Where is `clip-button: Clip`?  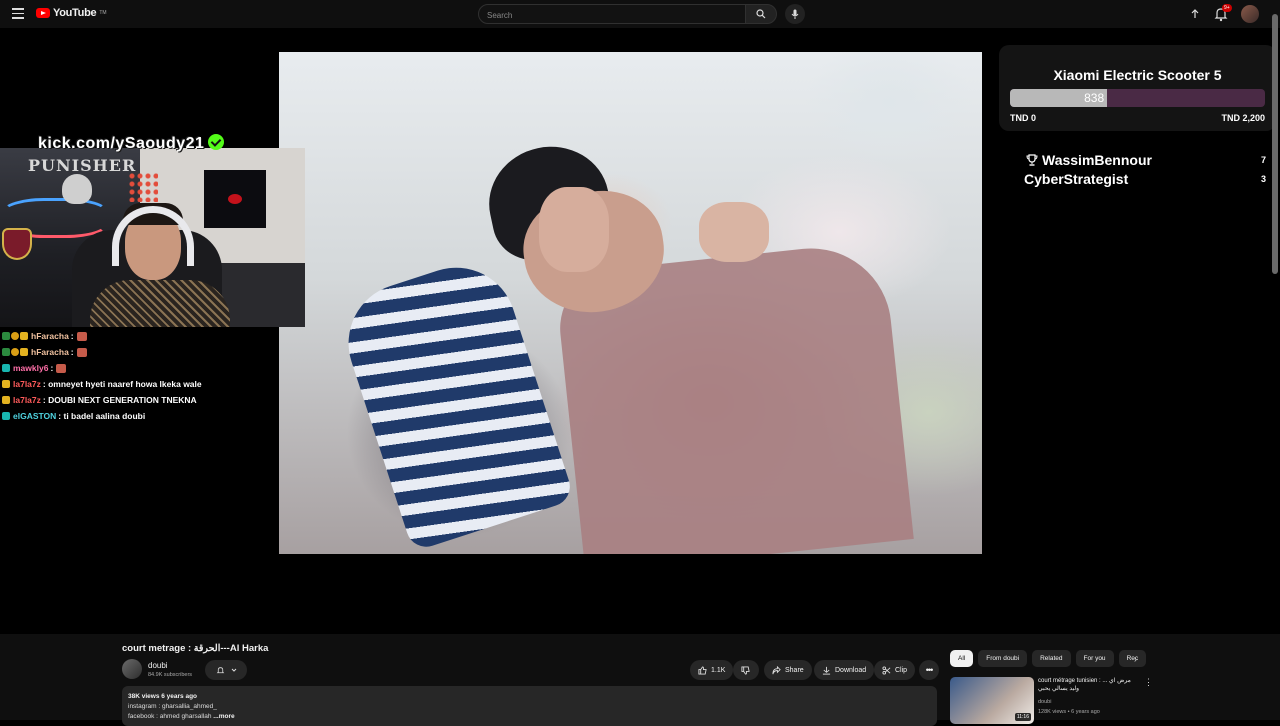
clip-button: Clip is located at coordinates (895, 670).